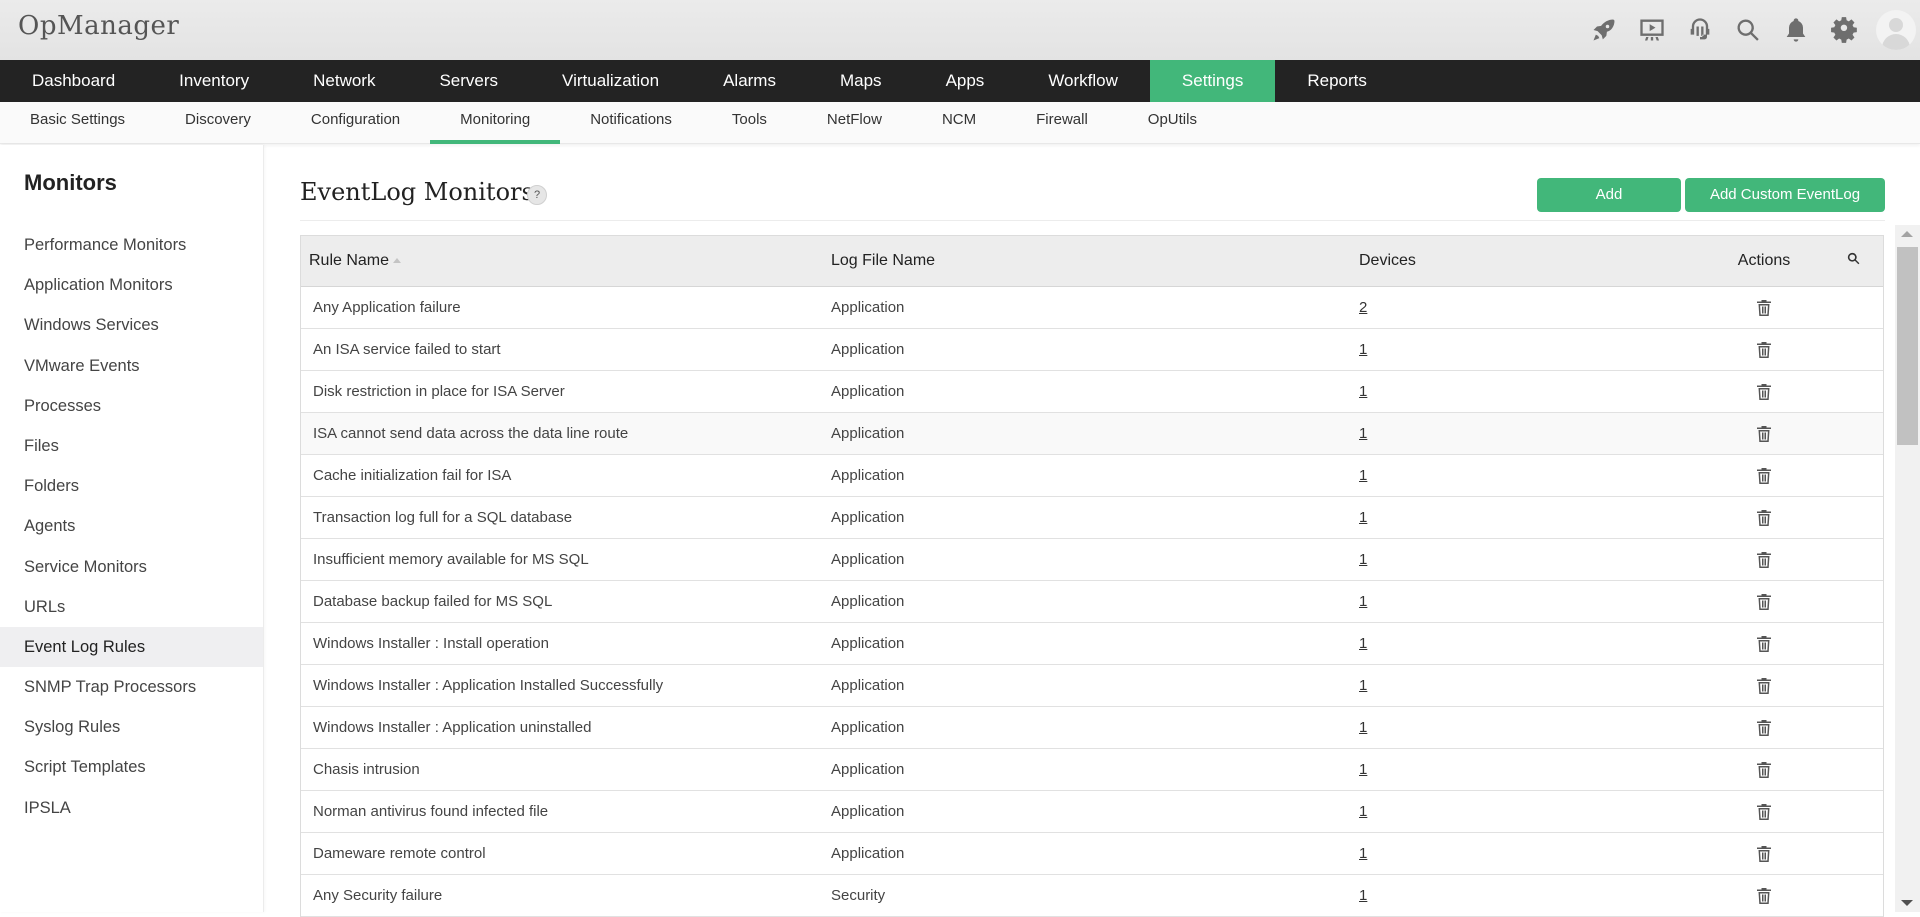 This screenshot has height=917, width=1920. What do you see at coordinates (1748, 30) in the screenshot?
I see `search-icon` at bounding box center [1748, 30].